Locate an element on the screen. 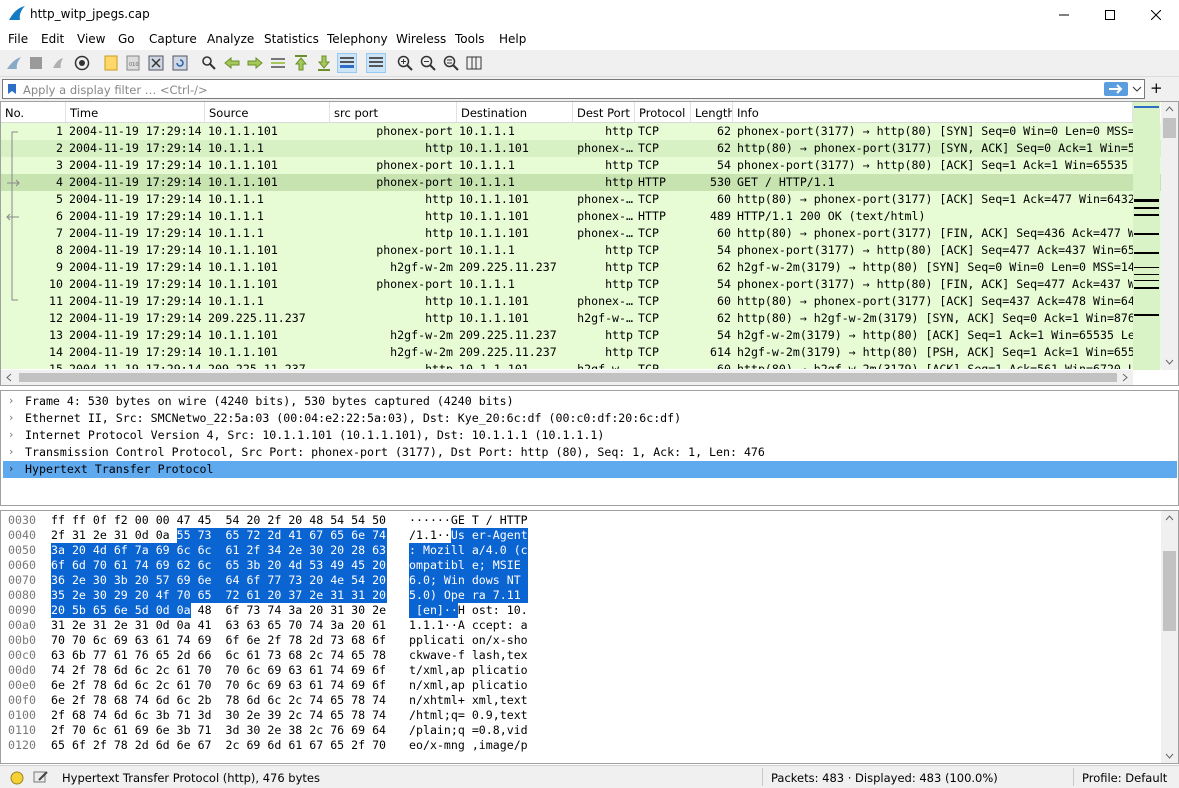 This screenshot has height=788, width=1179. column-header-length: Length is located at coordinates (712, 112).